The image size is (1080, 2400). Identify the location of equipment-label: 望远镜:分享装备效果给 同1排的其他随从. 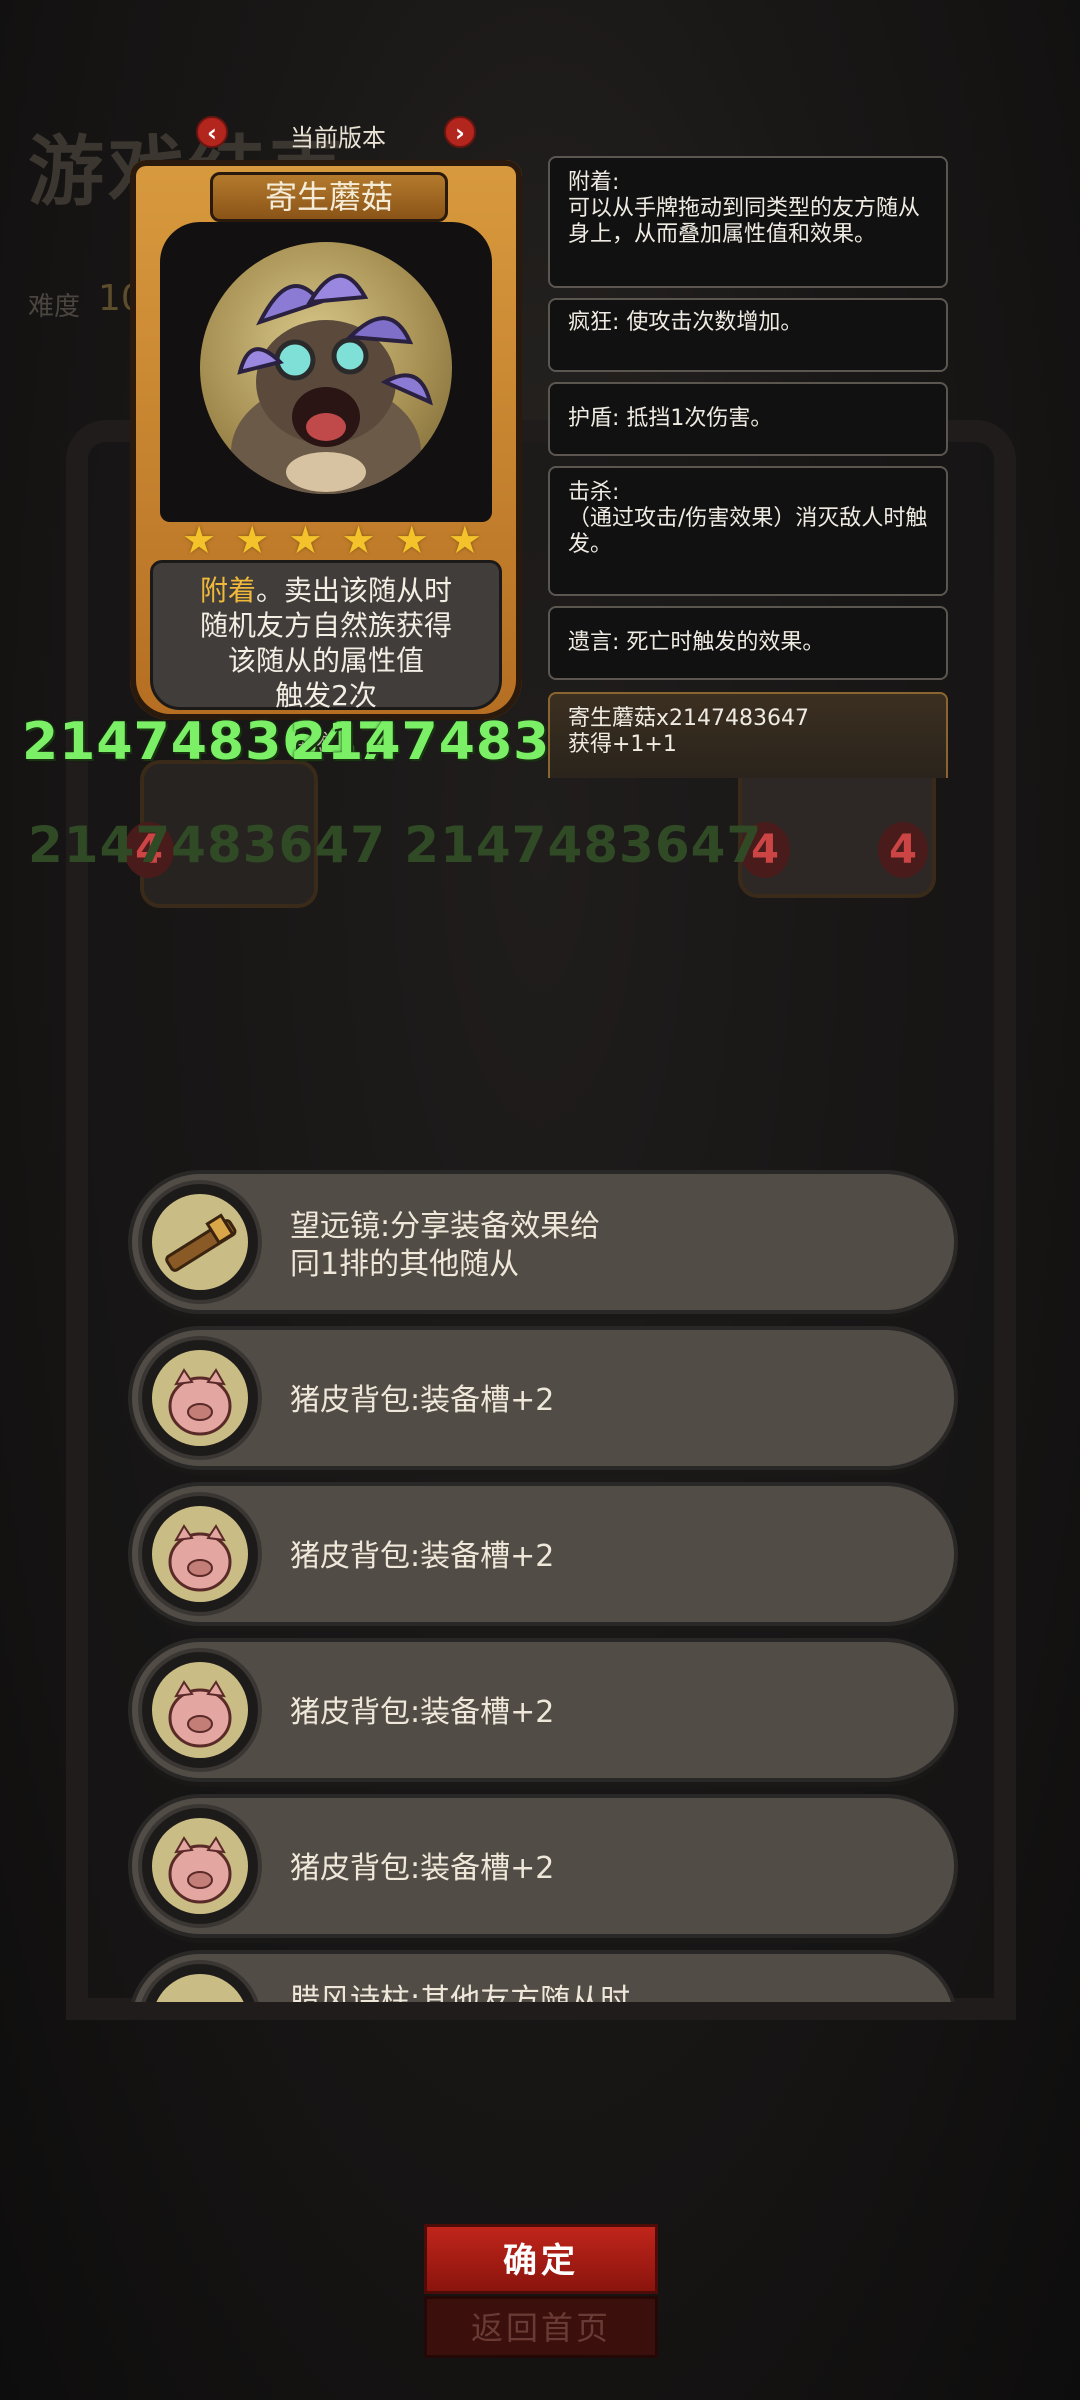
(445, 1246).